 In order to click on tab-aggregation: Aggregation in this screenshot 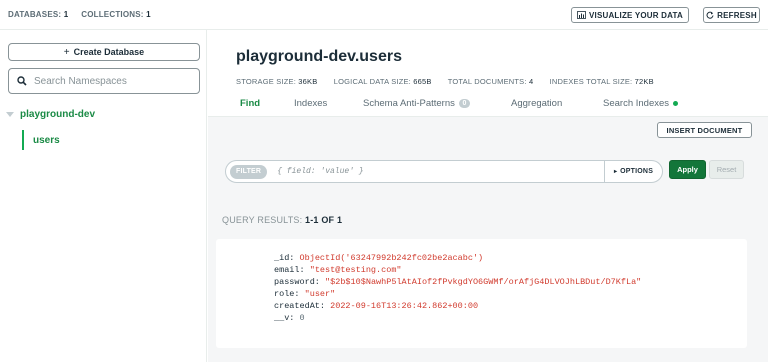, I will do `click(536, 103)`.